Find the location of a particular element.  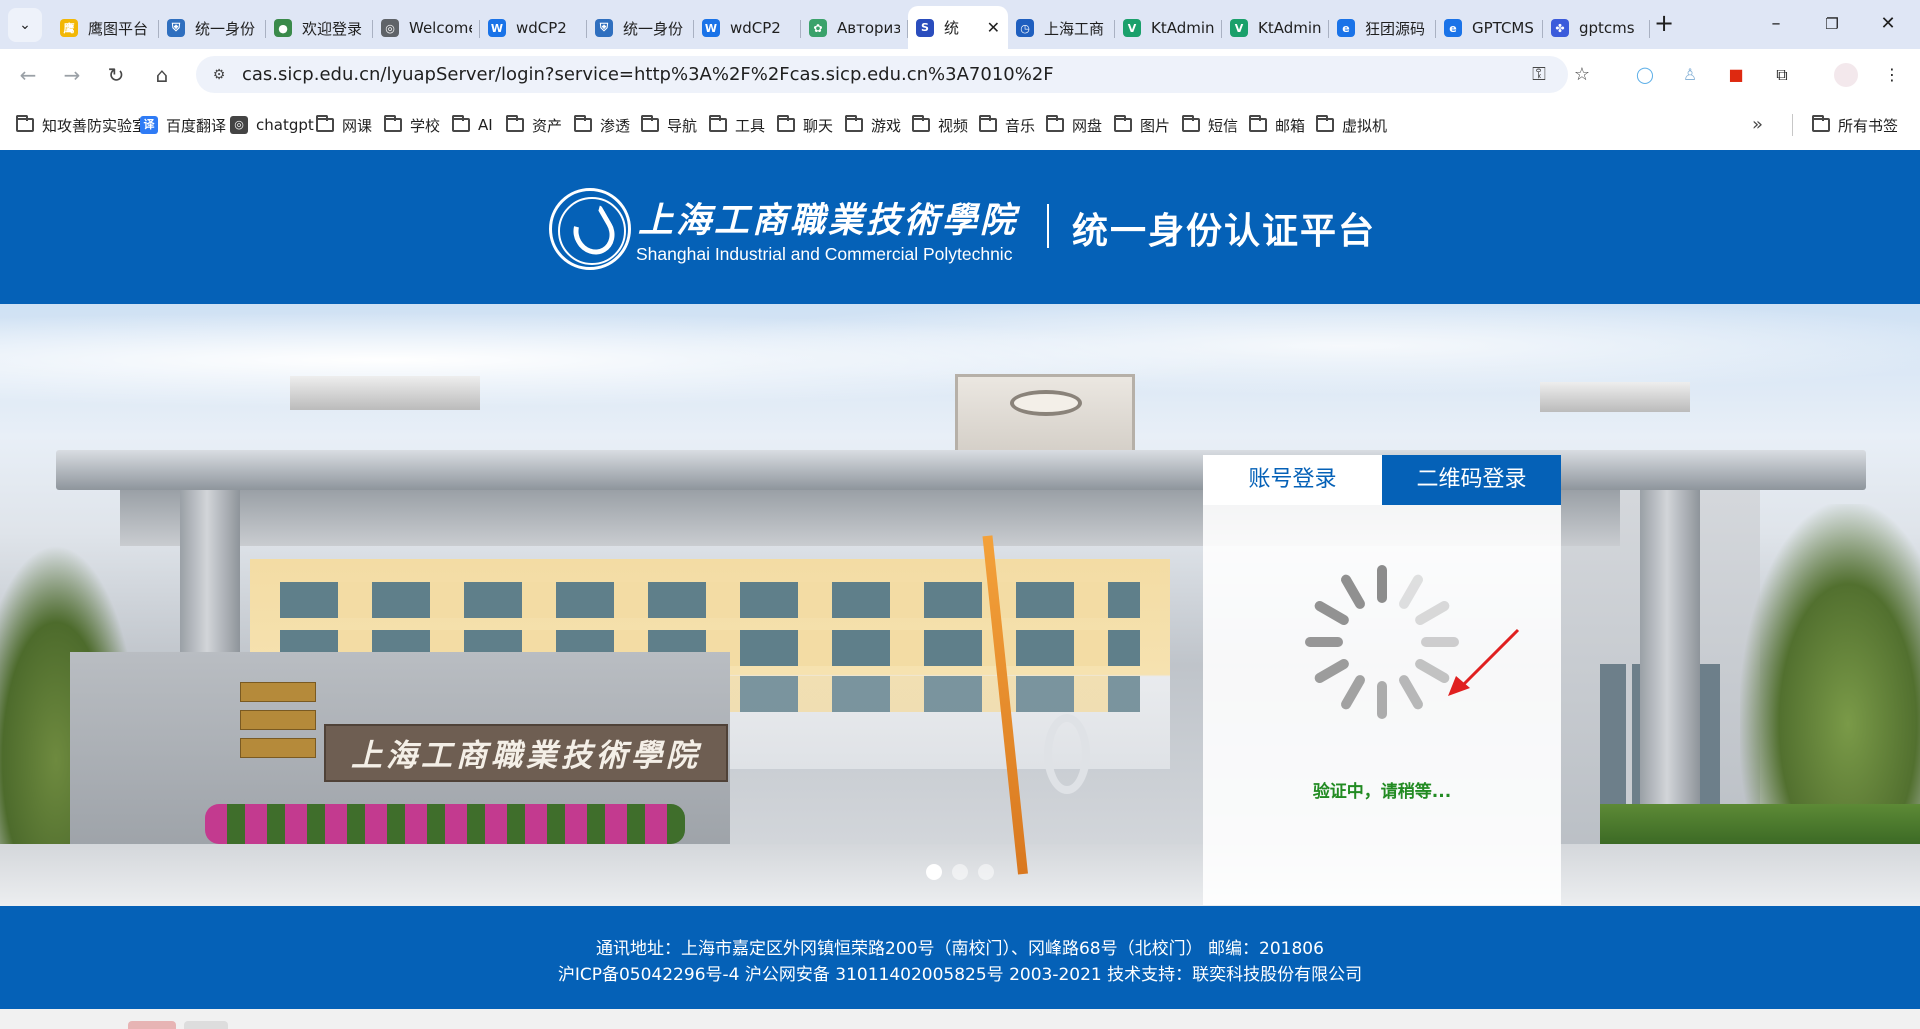

bookmark-item: 音乐 is located at coordinates (1007, 125).